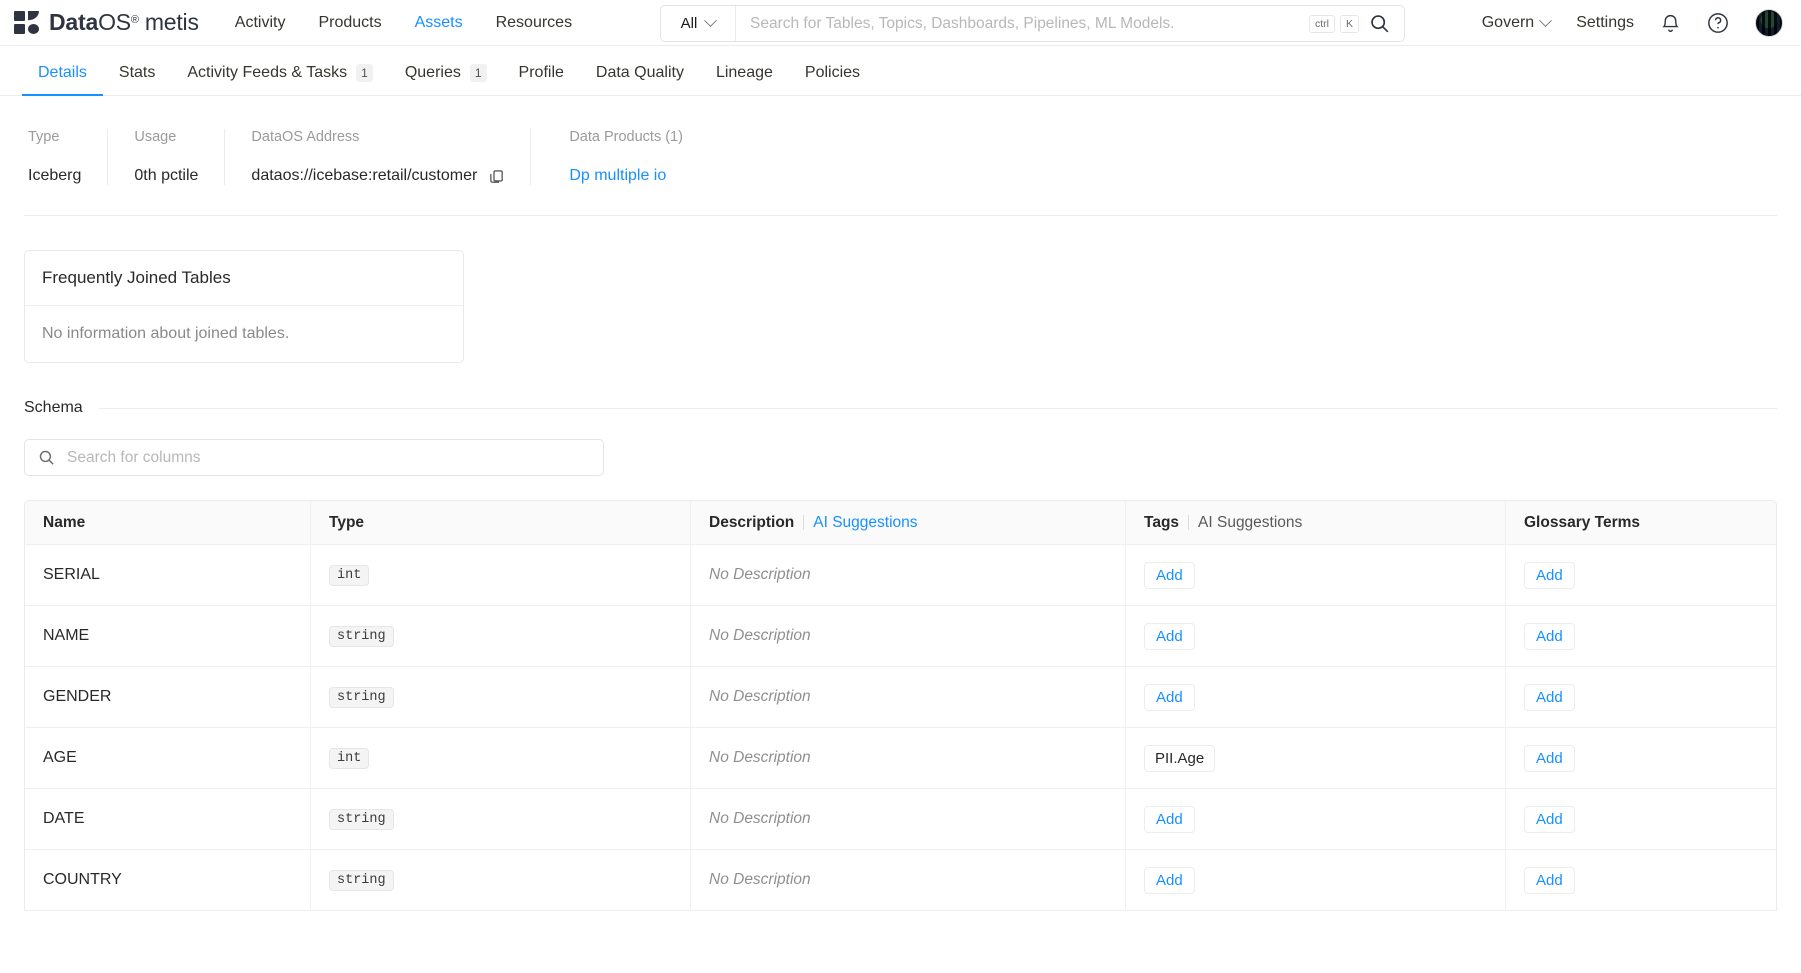  I want to click on brand-wordmark: Data OS ® metis, so click(124, 22).